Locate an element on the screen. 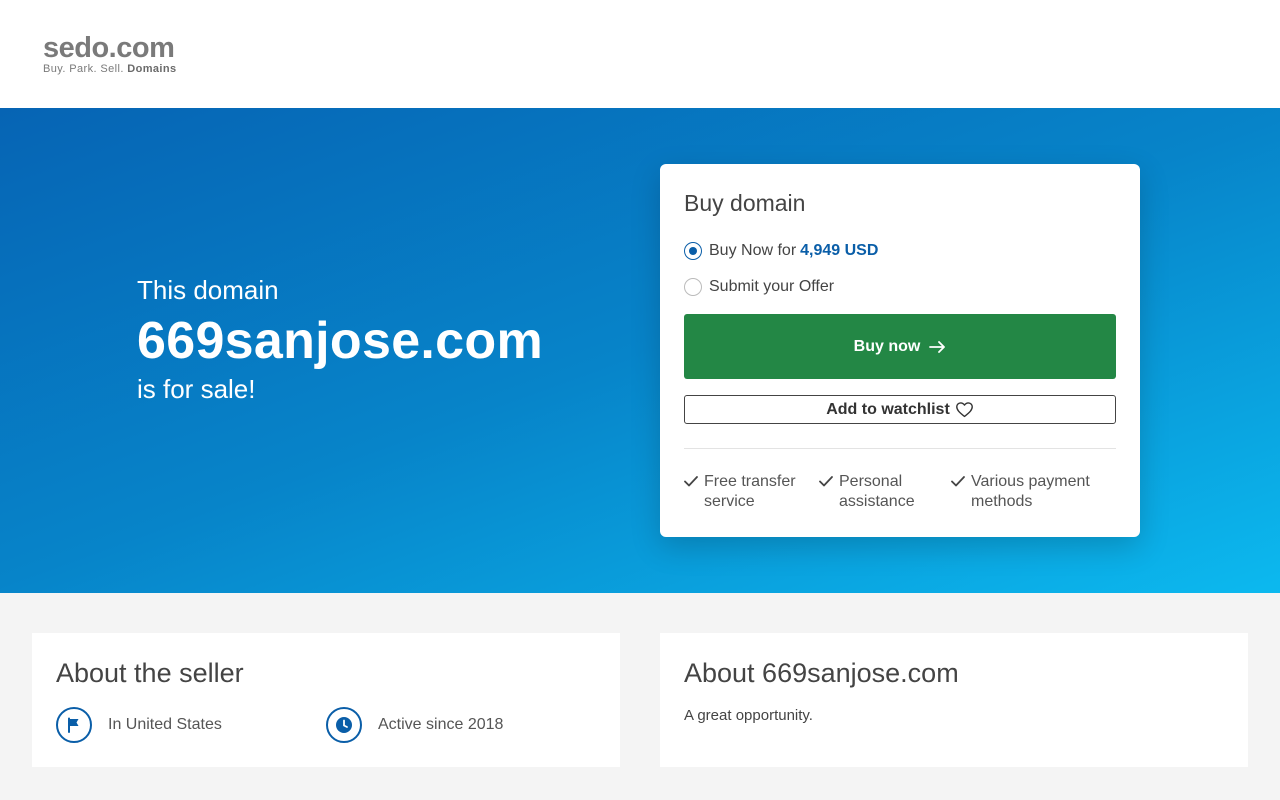  hero-intro: This domain is located at coordinates (208, 290).